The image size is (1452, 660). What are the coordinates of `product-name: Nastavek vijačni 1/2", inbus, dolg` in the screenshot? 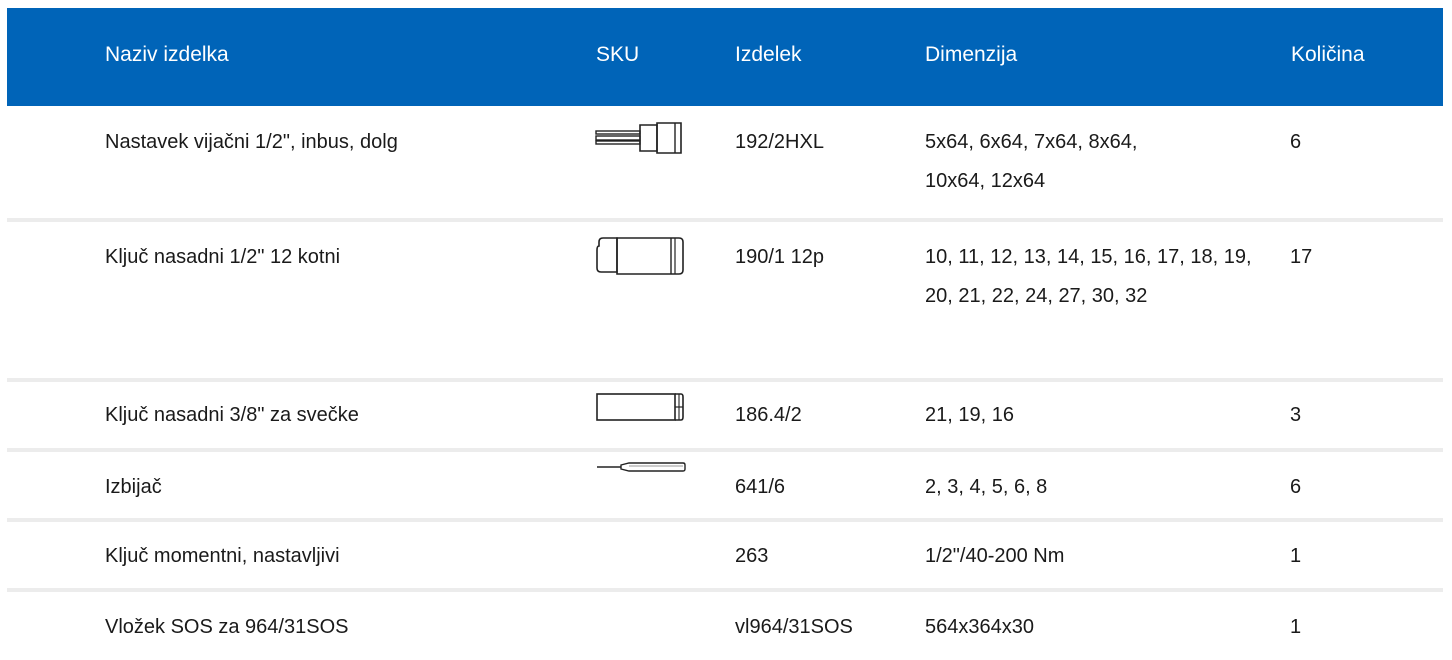 It's located at (251, 142).